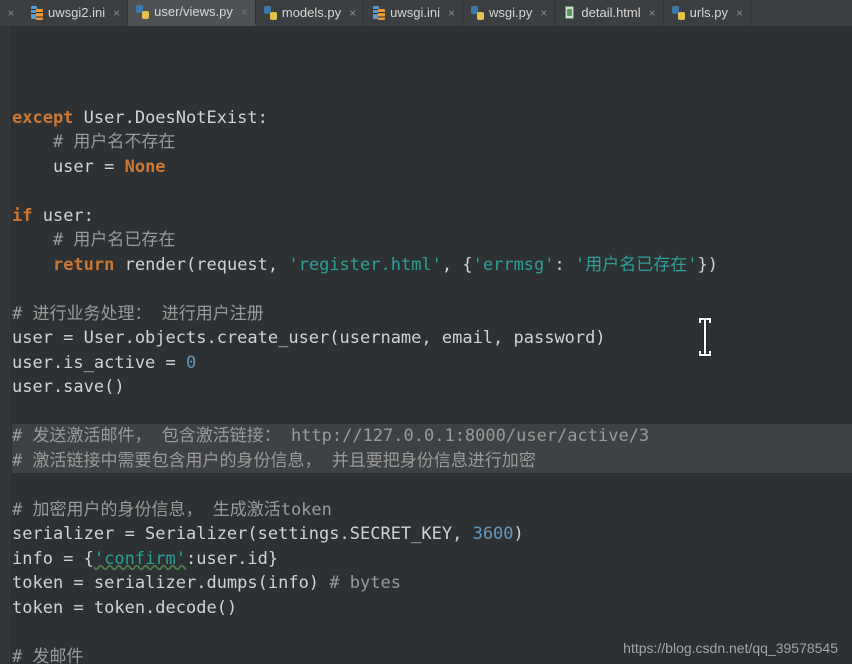 This screenshot has height=664, width=852. Describe the element at coordinates (94, 240) in the screenshot. I see `code-token-cmt: # 用户名已存在` at that location.